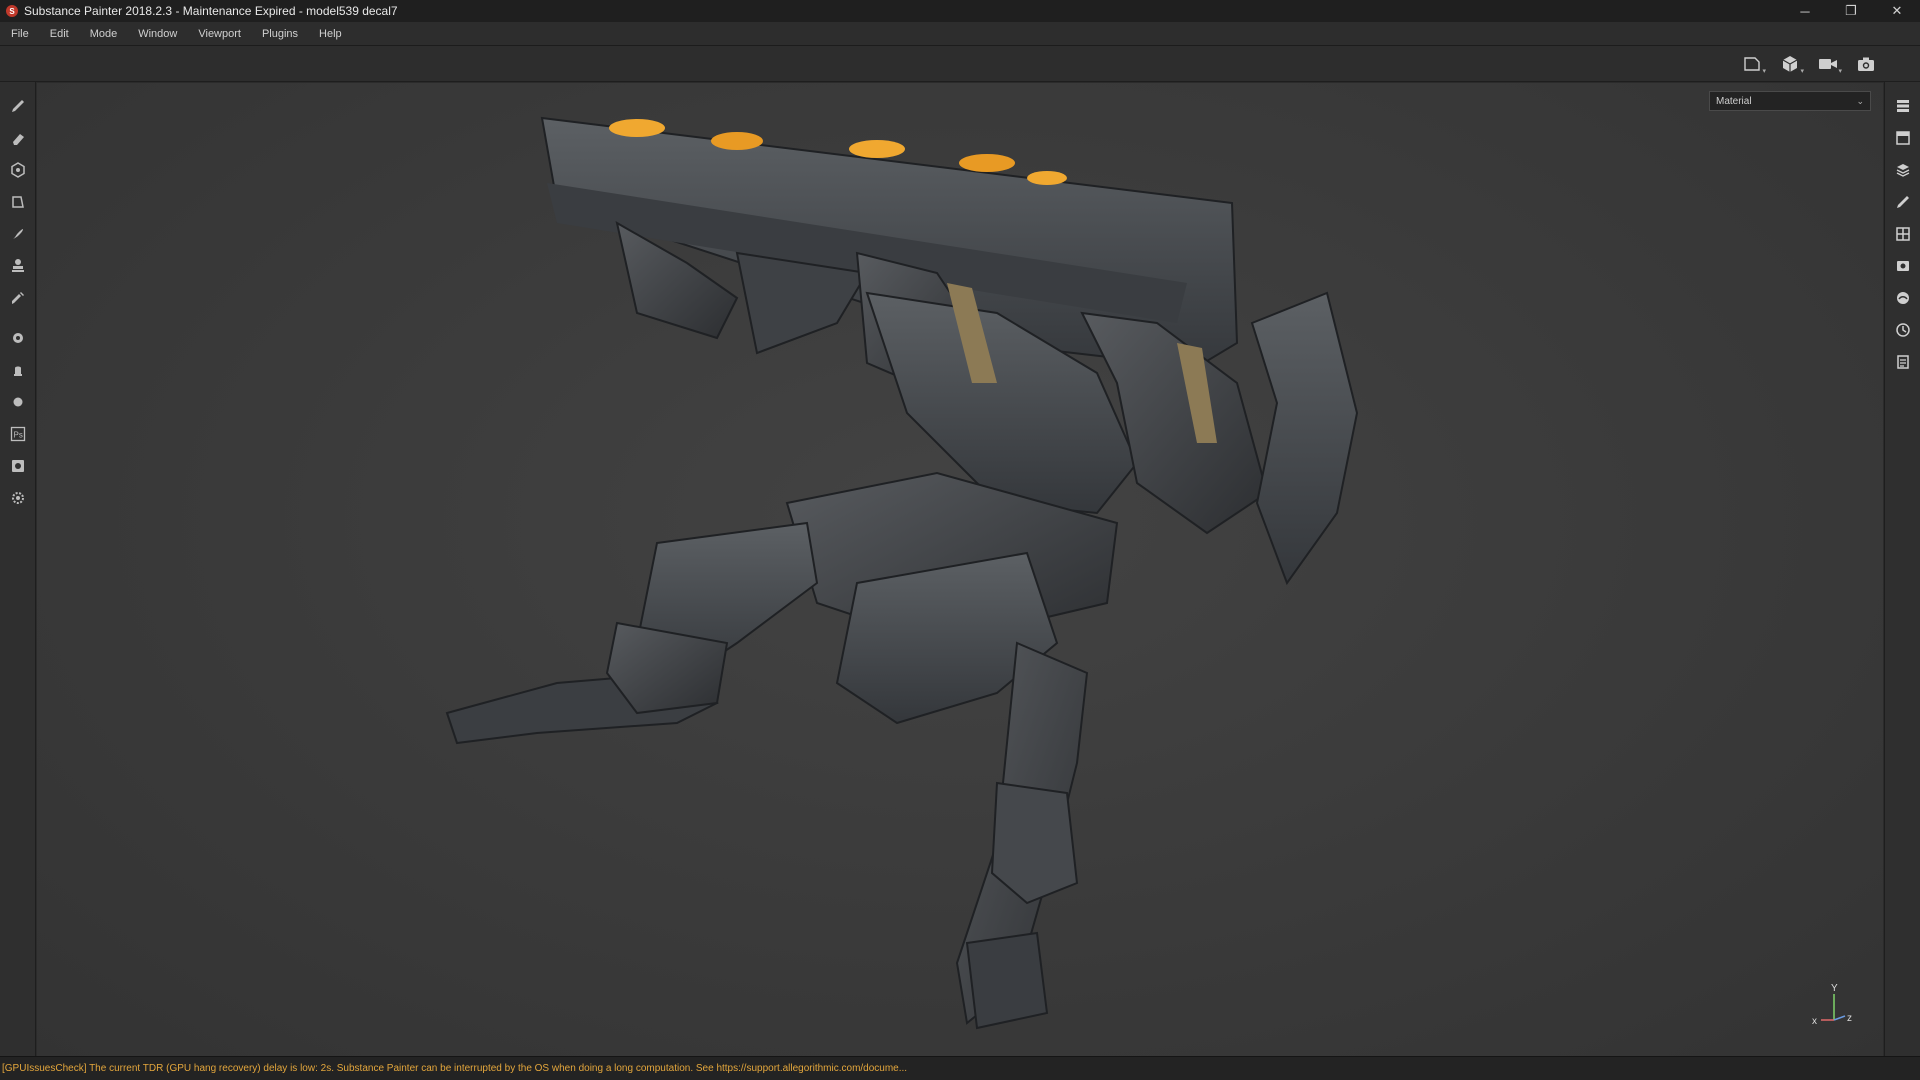 This screenshot has width=1920, height=1080. Describe the element at coordinates (104, 34) in the screenshot. I see `menu-mode: Mode` at that location.